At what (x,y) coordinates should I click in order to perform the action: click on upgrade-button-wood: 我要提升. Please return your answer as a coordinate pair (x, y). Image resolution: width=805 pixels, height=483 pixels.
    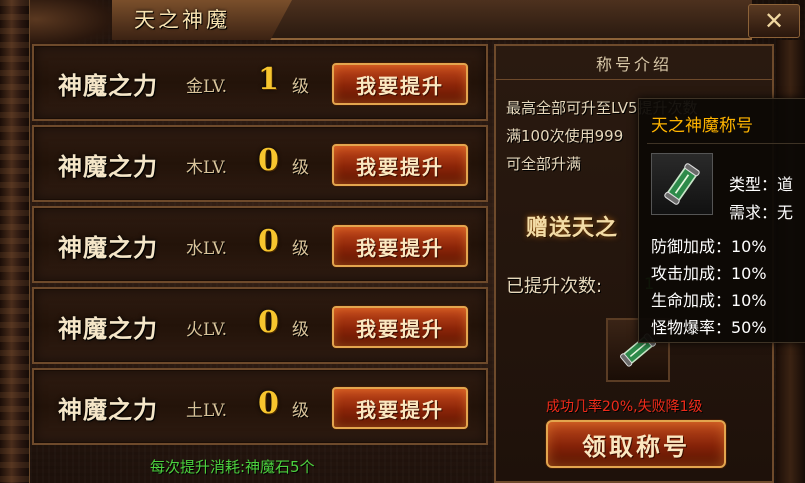
    Looking at the image, I should click on (400, 165).